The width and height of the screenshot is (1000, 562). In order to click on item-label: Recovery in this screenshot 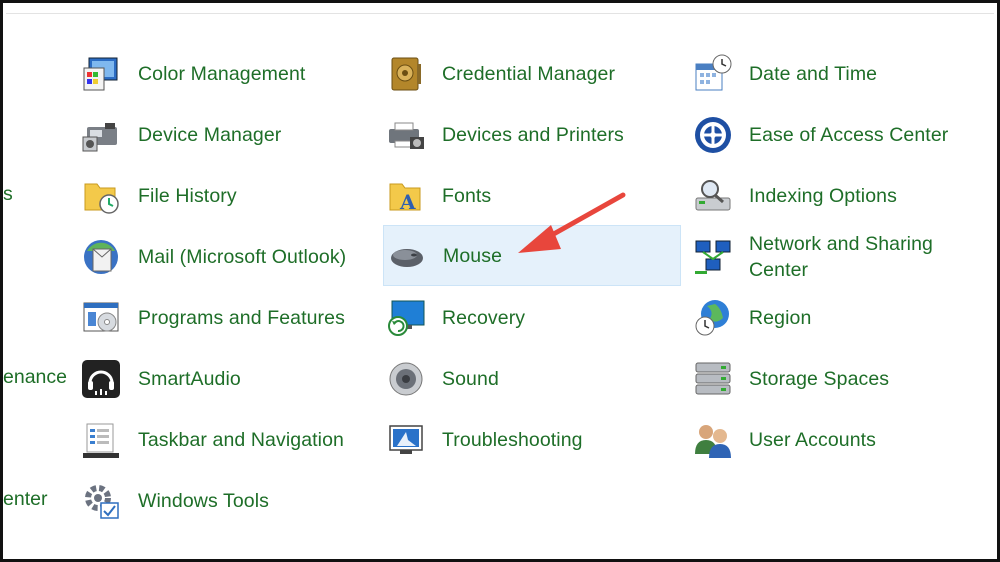, I will do `click(484, 317)`.